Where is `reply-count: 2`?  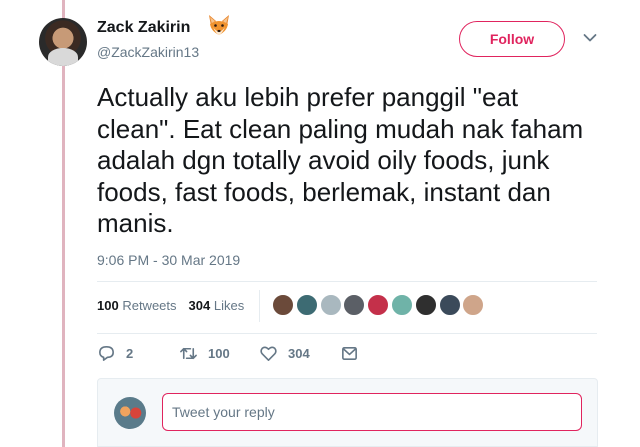
reply-count: 2 is located at coordinates (130, 353).